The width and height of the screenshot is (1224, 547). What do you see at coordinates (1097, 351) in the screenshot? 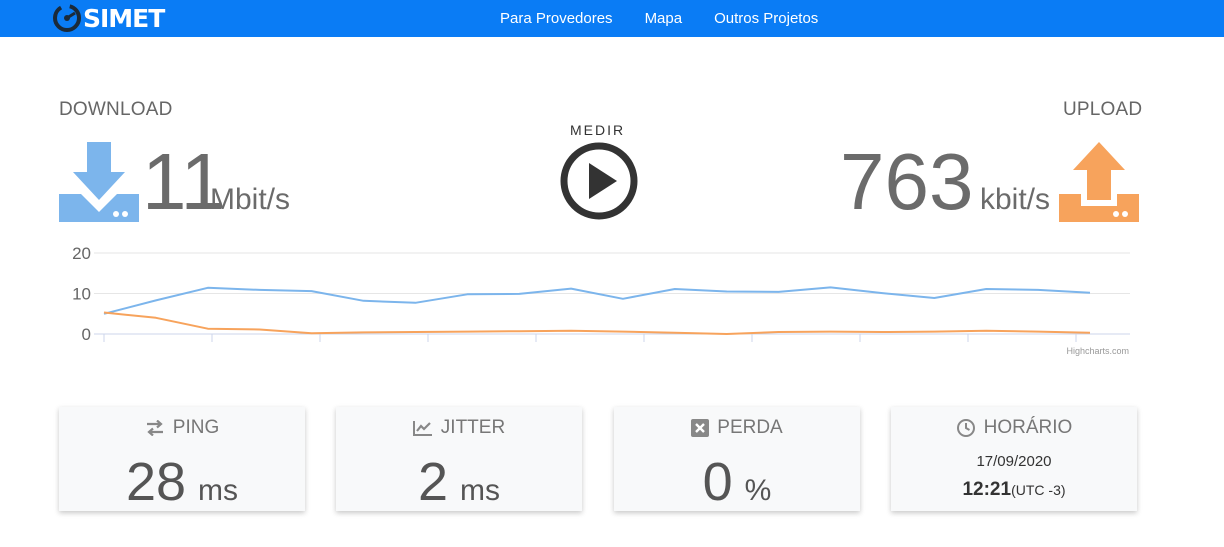
I see `chart-credit: Highcharts.com` at bounding box center [1097, 351].